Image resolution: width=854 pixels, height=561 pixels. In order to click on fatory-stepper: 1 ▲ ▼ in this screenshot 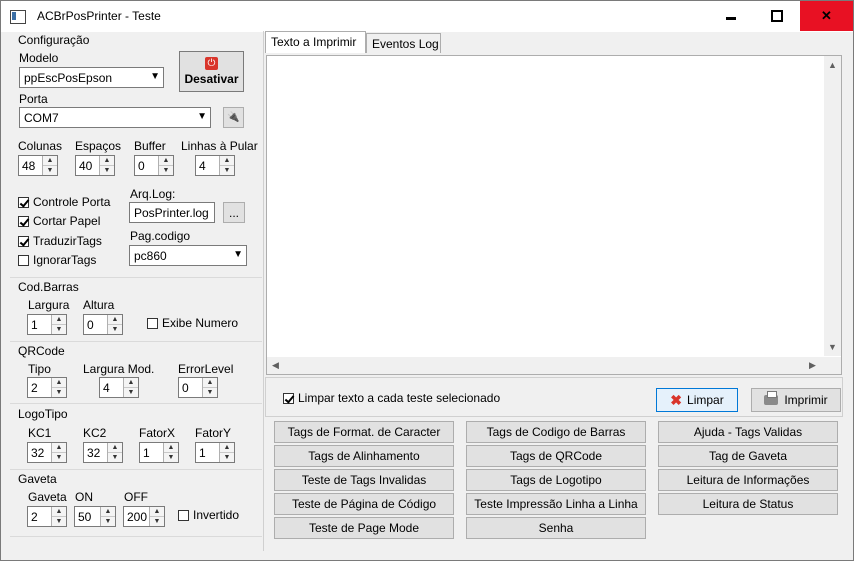, I will do `click(215, 452)`.